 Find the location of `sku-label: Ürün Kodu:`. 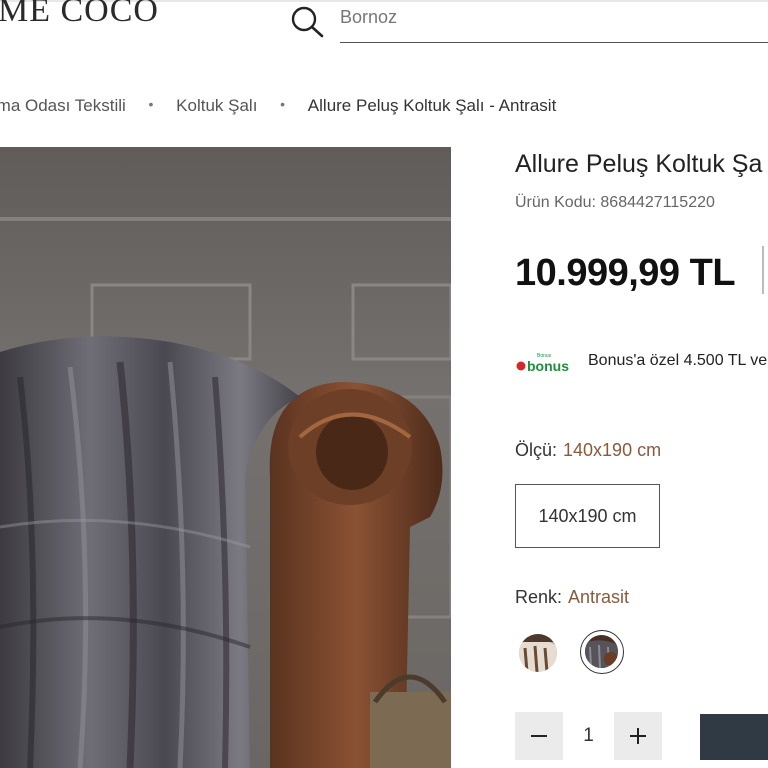

sku-label: Ürün Kodu: is located at coordinates (555, 202).